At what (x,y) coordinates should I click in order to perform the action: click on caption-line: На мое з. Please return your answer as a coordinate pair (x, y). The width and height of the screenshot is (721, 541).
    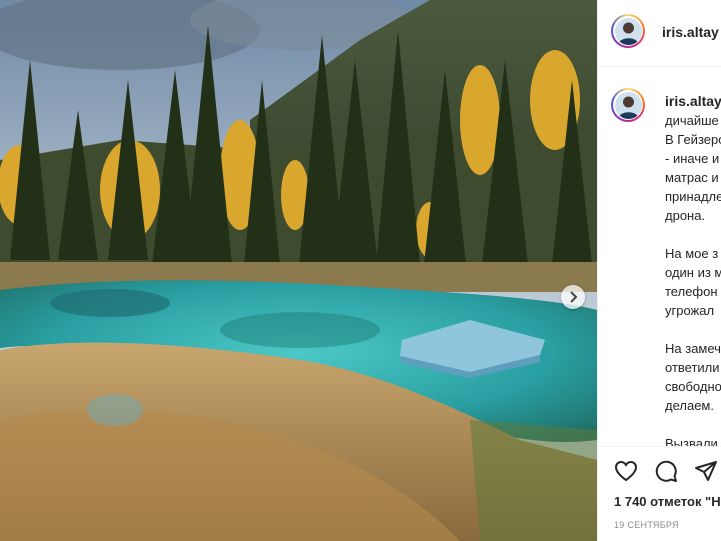
    Looking at the image, I should click on (692, 253).